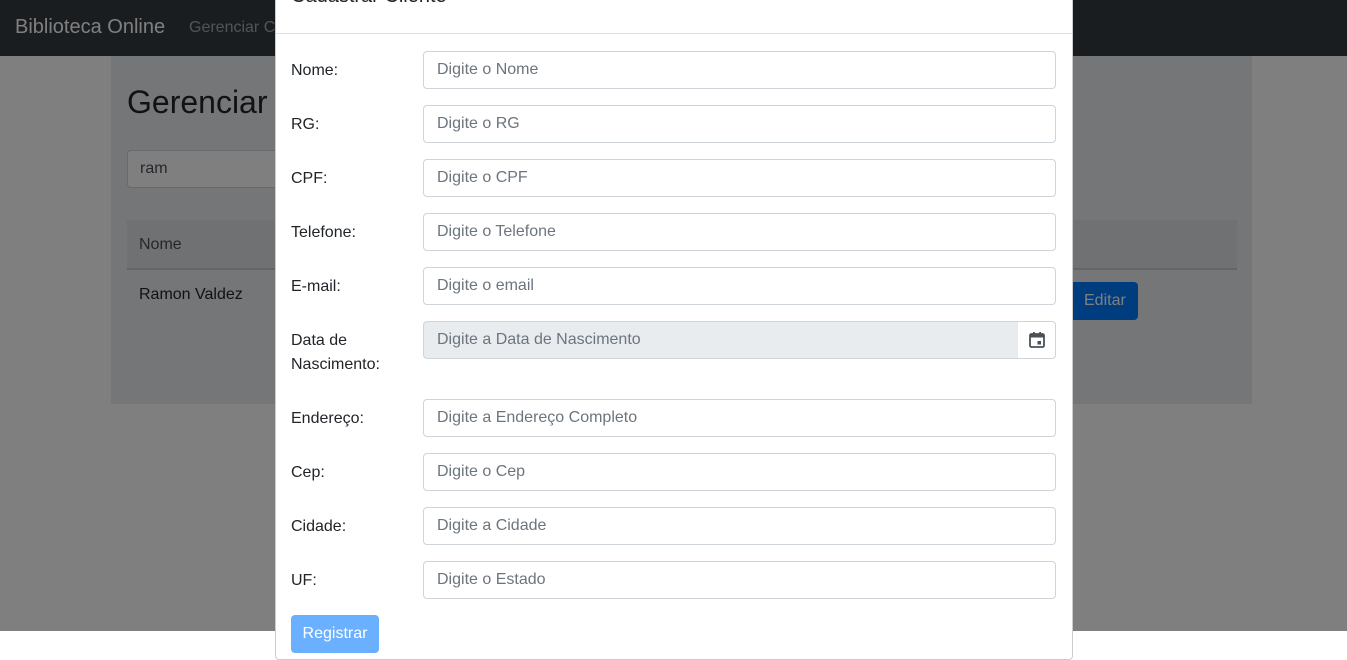 This screenshot has height=660, width=1347. I want to click on label-uf: UF:, so click(304, 580).